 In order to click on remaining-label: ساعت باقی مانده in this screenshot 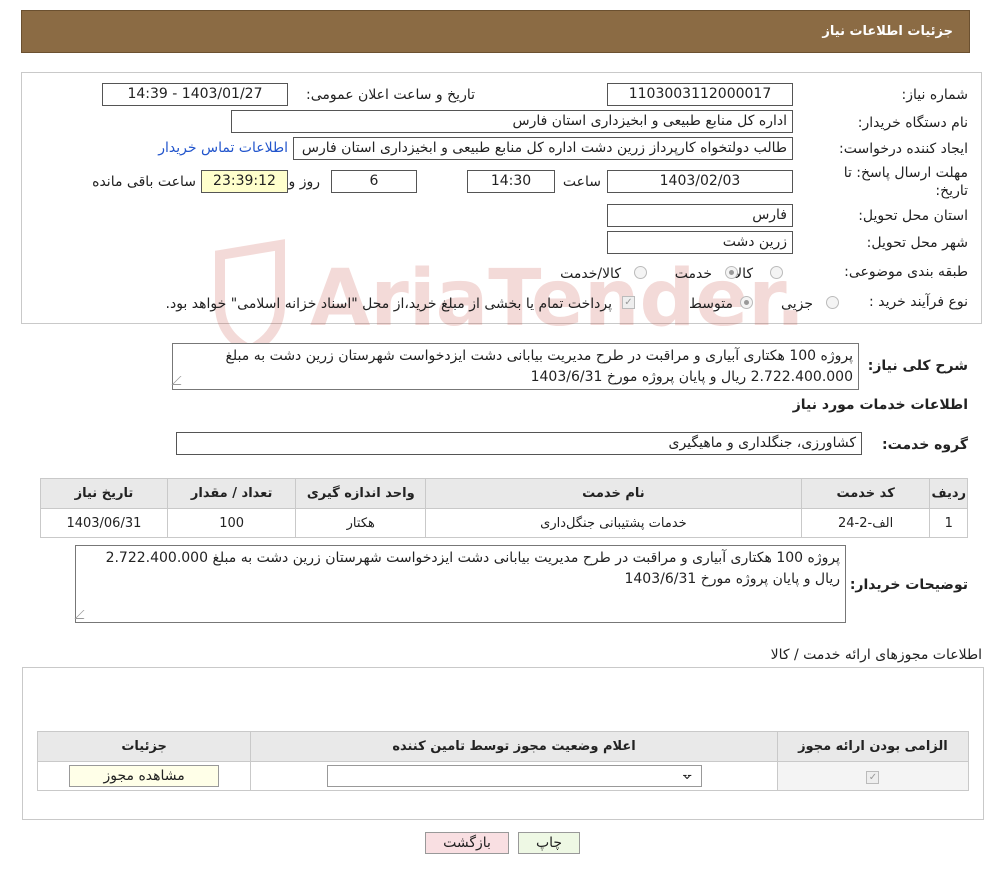, I will do `click(144, 182)`.